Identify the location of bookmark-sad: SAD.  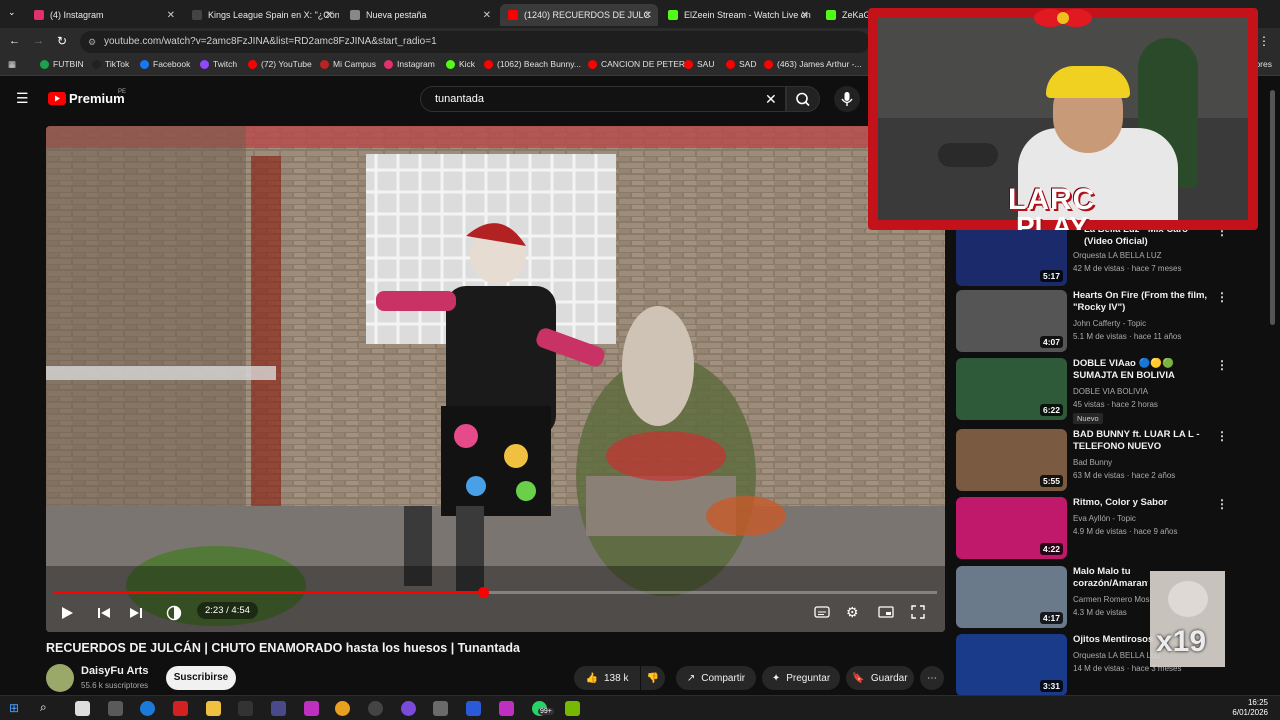
(741, 64).